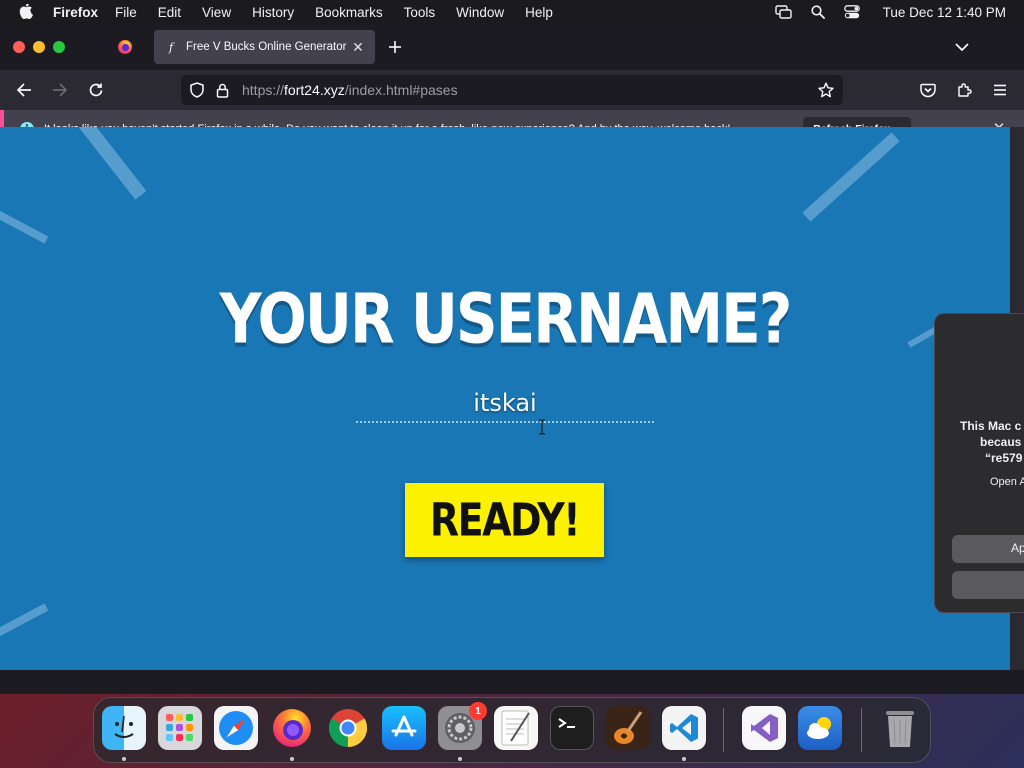 This screenshot has width=1024, height=768. Describe the element at coordinates (852, 12) in the screenshot. I see `control-center-icon` at that location.